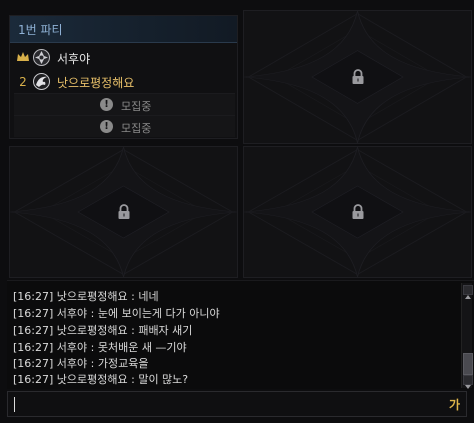 Image resolution: width=474 pixels, height=423 pixels. What do you see at coordinates (41, 81) in the screenshot?
I see `dragon-emblem-icon` at bounding box center [41, 81].